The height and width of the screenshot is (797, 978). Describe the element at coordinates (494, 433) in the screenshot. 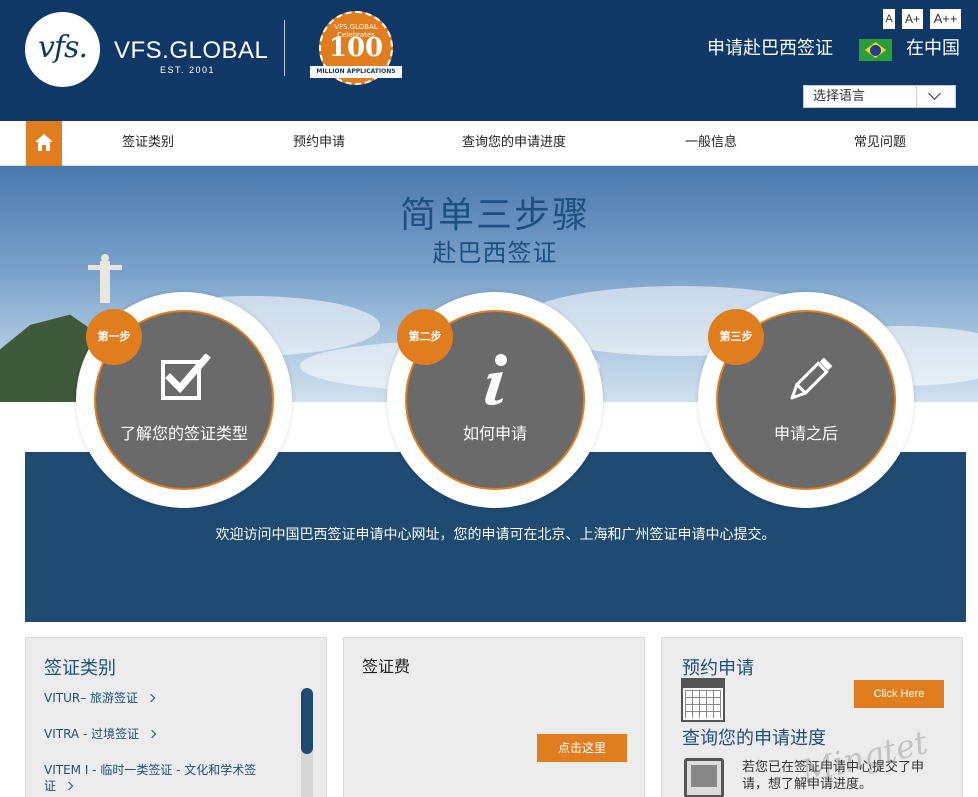

I see `step-2-label: 如何申请` at that location.